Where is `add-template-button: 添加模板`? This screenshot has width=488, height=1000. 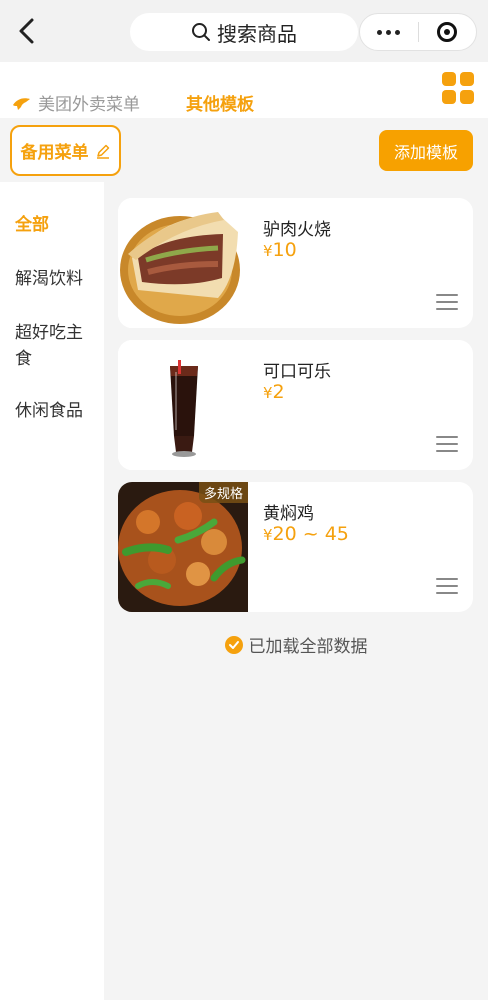
add-template-button: 添加模板 is located at coordinates (426, 150).